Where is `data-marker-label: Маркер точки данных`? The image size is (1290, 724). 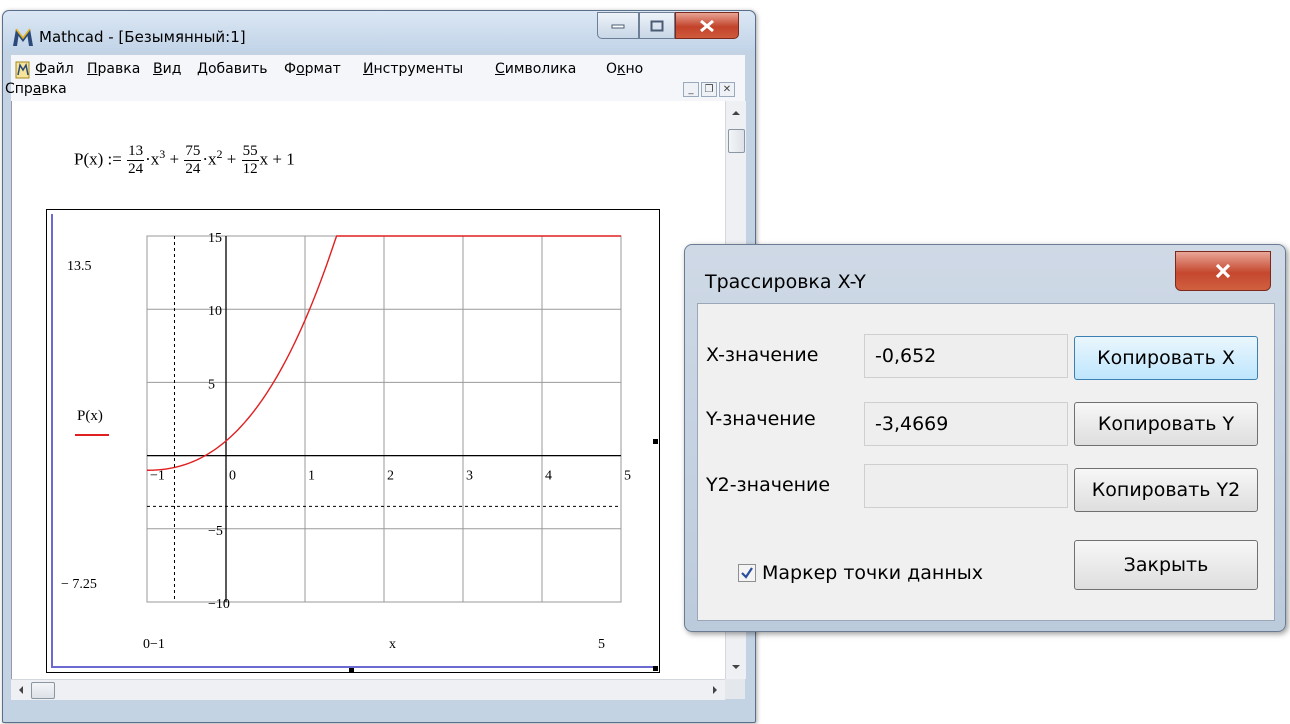
data-marker-label: Маркер точки данных is located at coordinates (873, 573).